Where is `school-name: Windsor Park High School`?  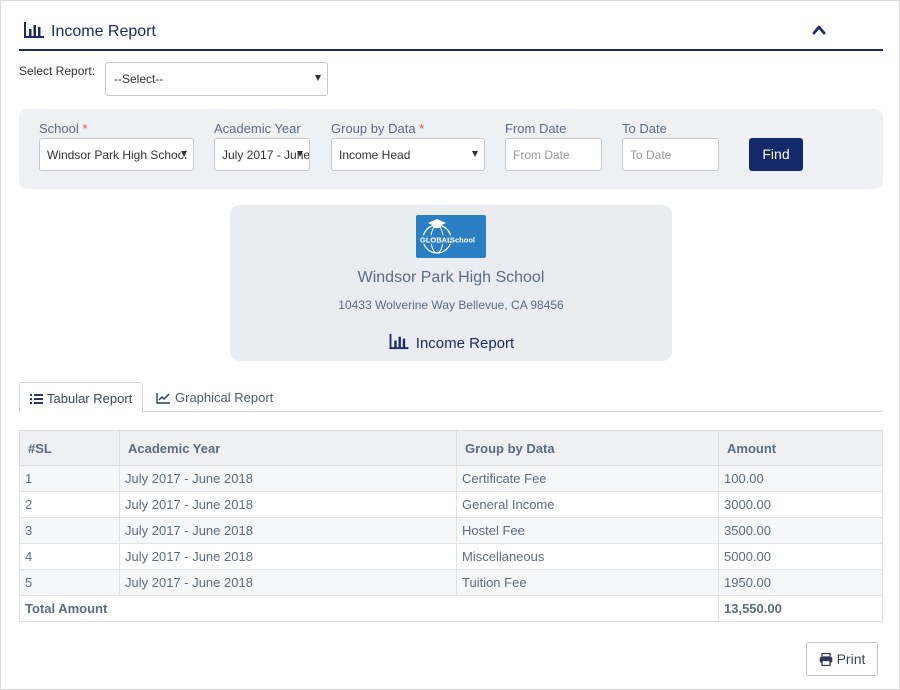 school-name: Windsor Park High School is located at coordinates (451, 277).